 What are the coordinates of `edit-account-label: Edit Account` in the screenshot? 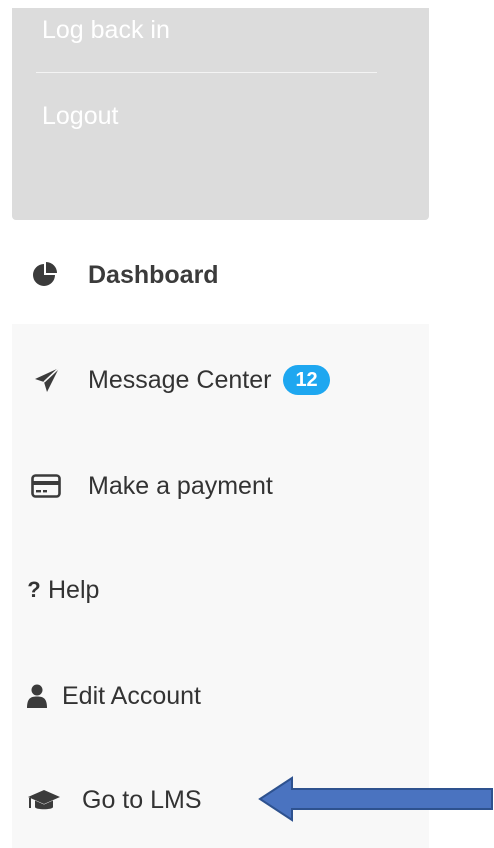 It's located at (131, 695).